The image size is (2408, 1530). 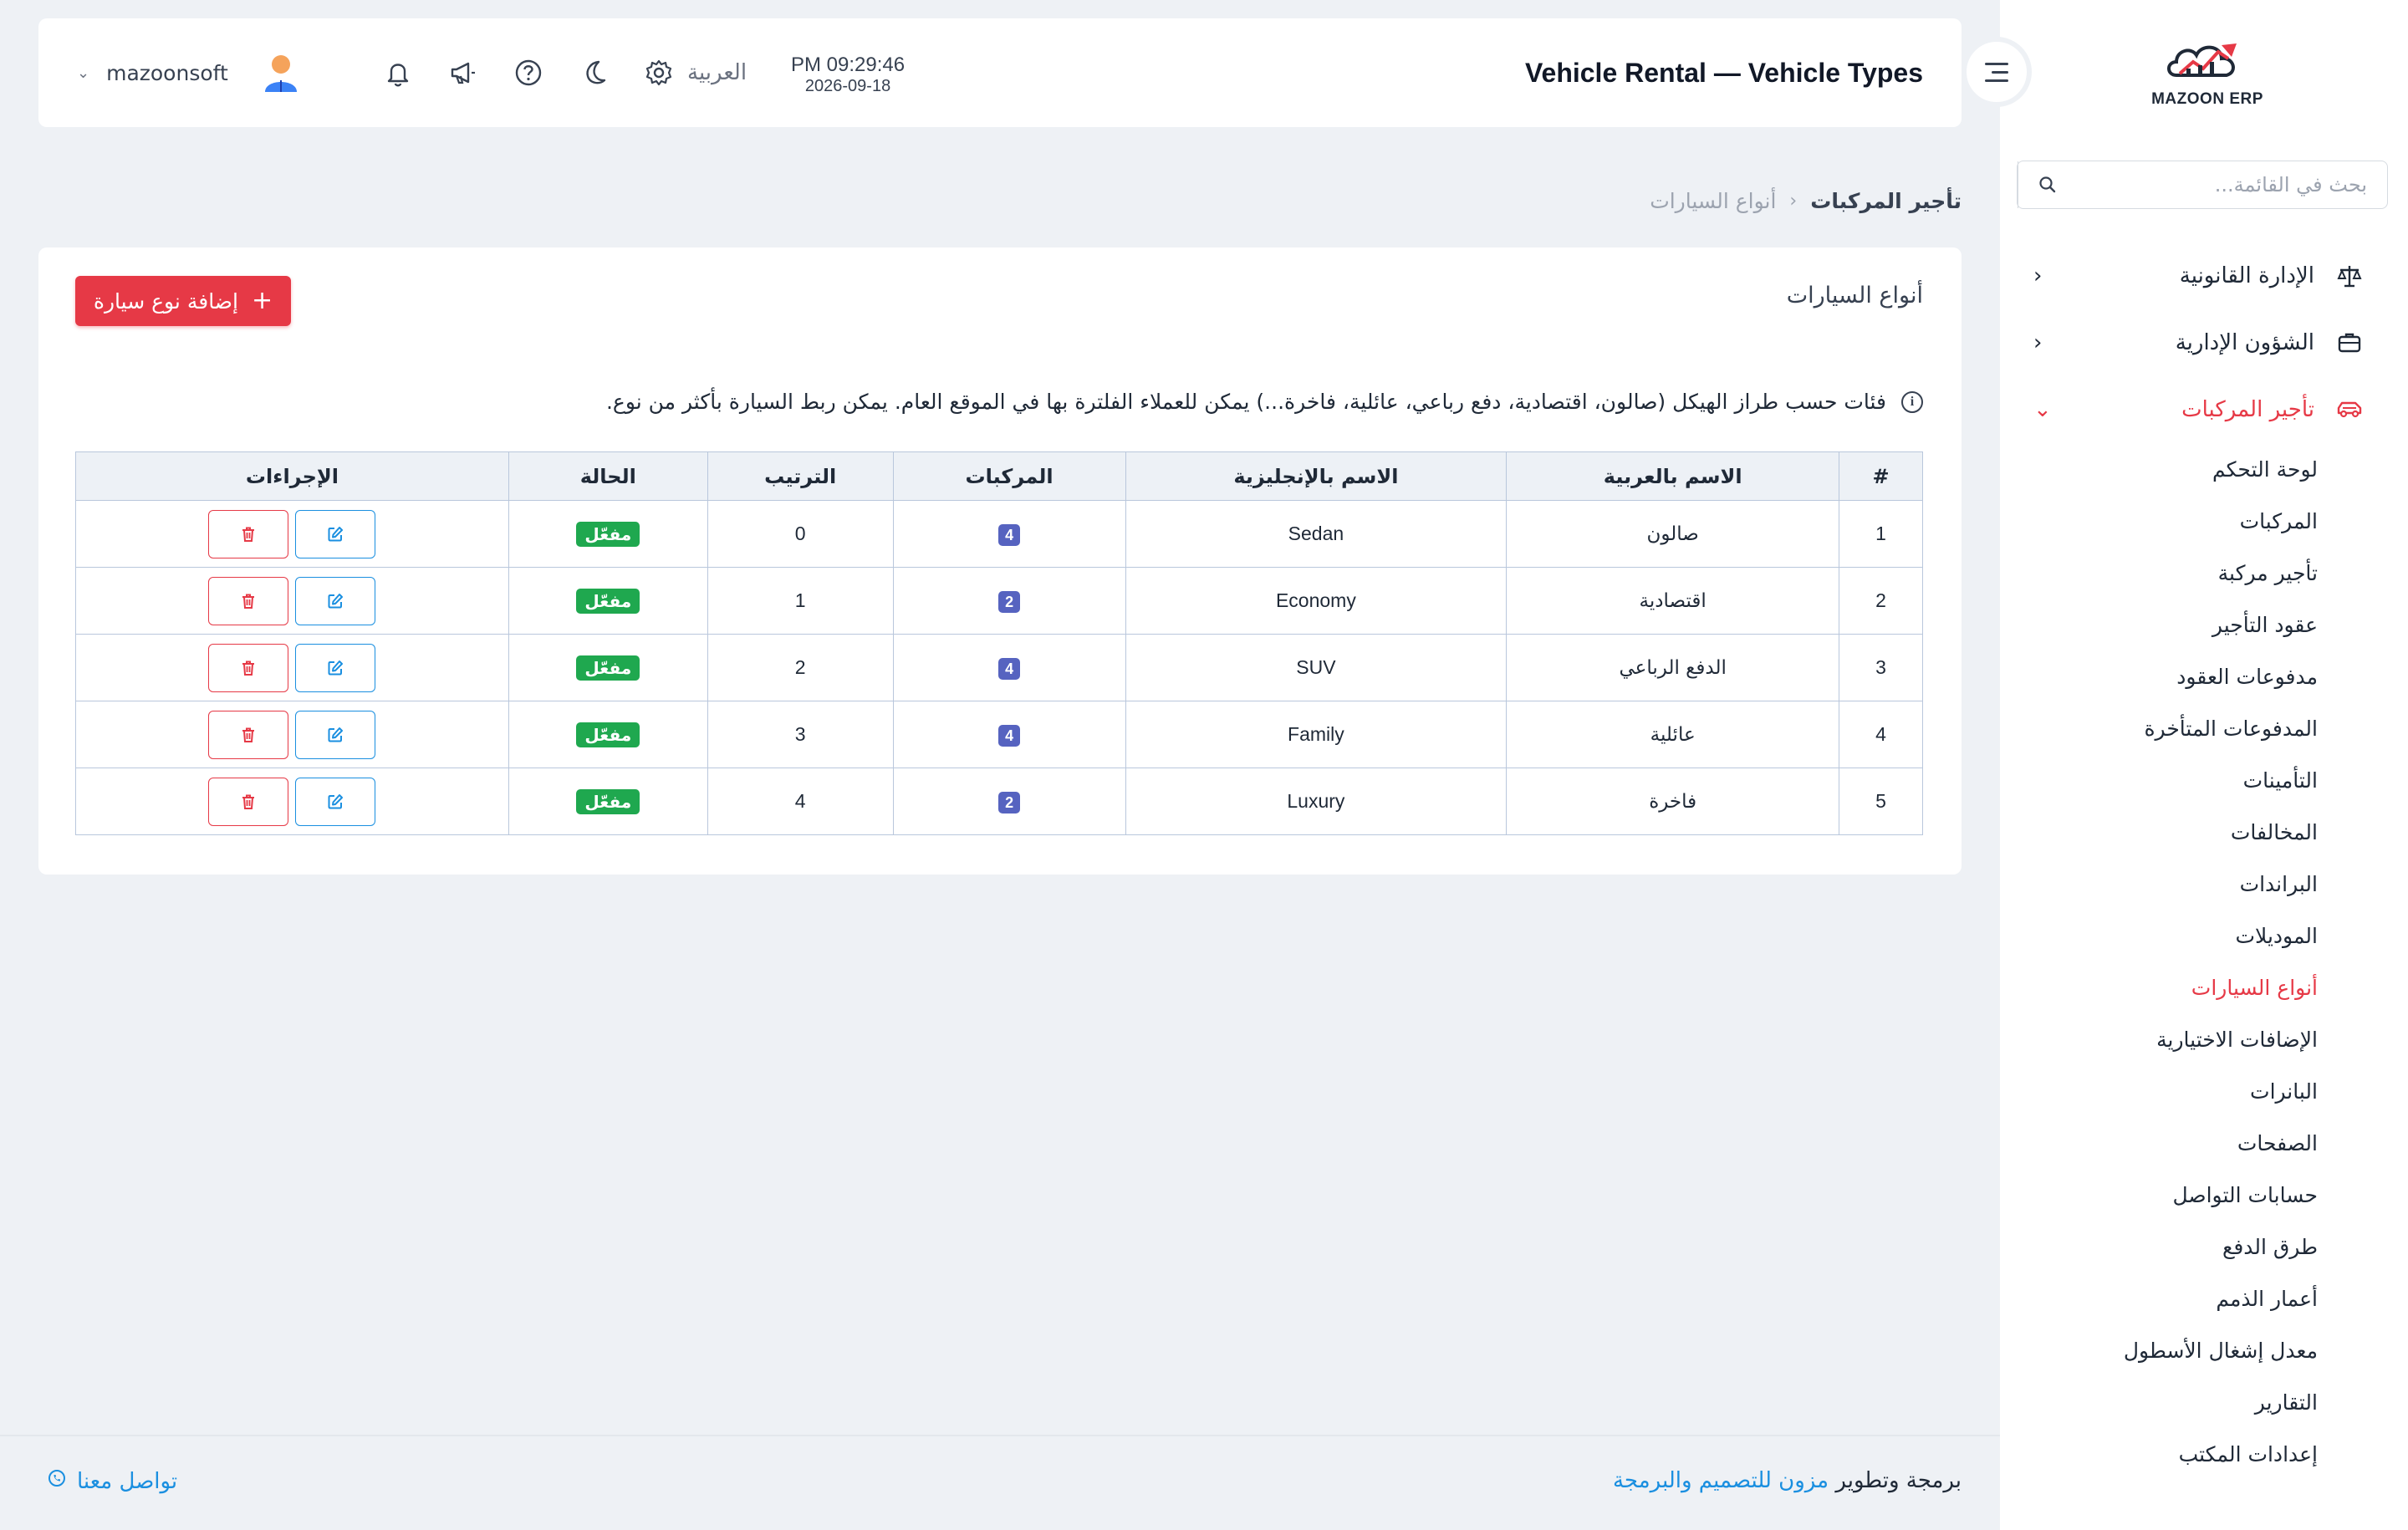 What do you see at coordinates (1997, 72) in the screenshot?
I see `sidebar-toggle-button` at bounding box center [1997, 72].